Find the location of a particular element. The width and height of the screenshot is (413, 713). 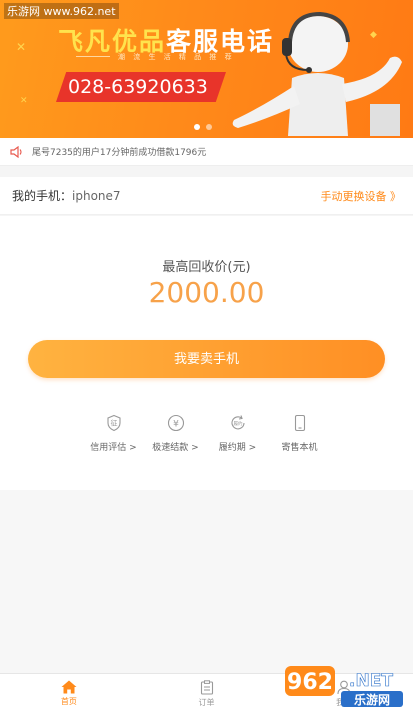

notice-bar: 尾号7235的用户17分钟前成功借款1796元 is located at coordinates (206, 152).